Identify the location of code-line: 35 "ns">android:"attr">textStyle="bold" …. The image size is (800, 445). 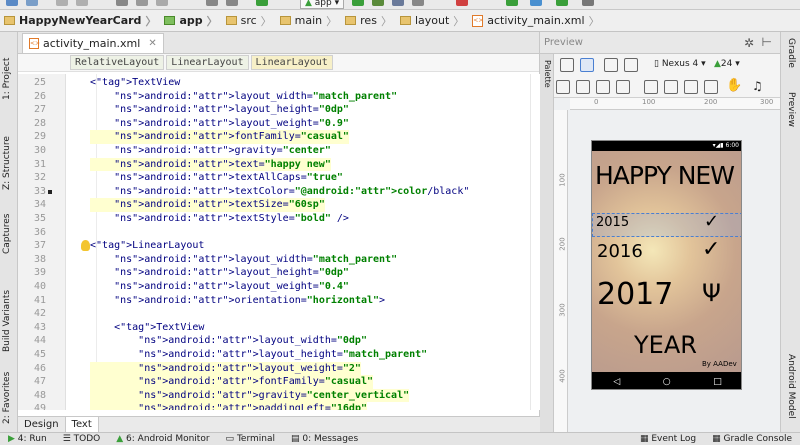
(279, 219).